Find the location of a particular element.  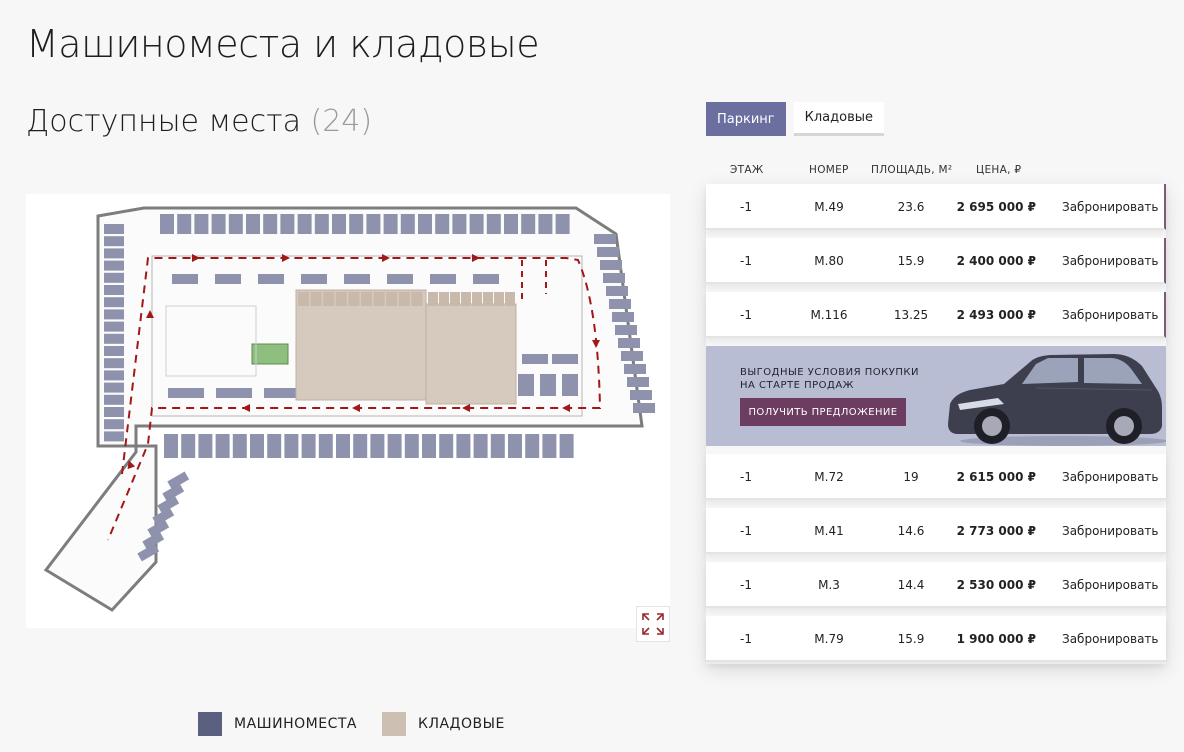

table-row: -1 М.41 14.6 2 773 000 ₽ Забронировать is located at coordinates (936, 531).